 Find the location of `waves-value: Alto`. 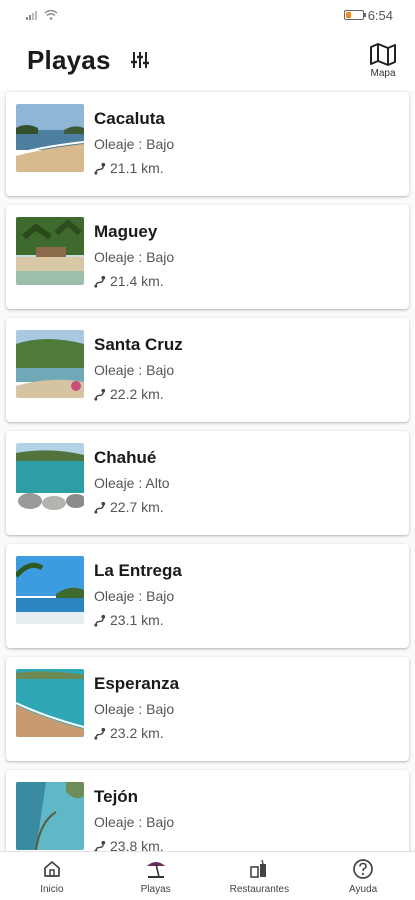

waves-value: Alto is located at coordinates (157, 483).